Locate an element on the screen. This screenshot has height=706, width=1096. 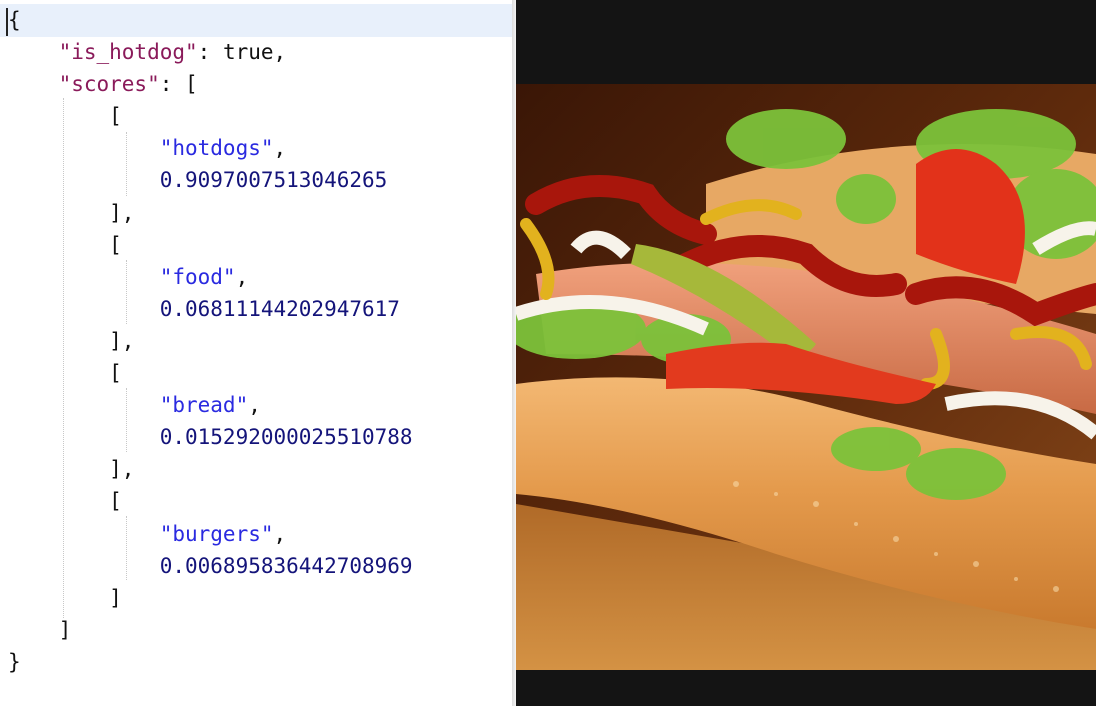
is-hotdog-key: "is_hotdog" is located at coordinates (128, 52).